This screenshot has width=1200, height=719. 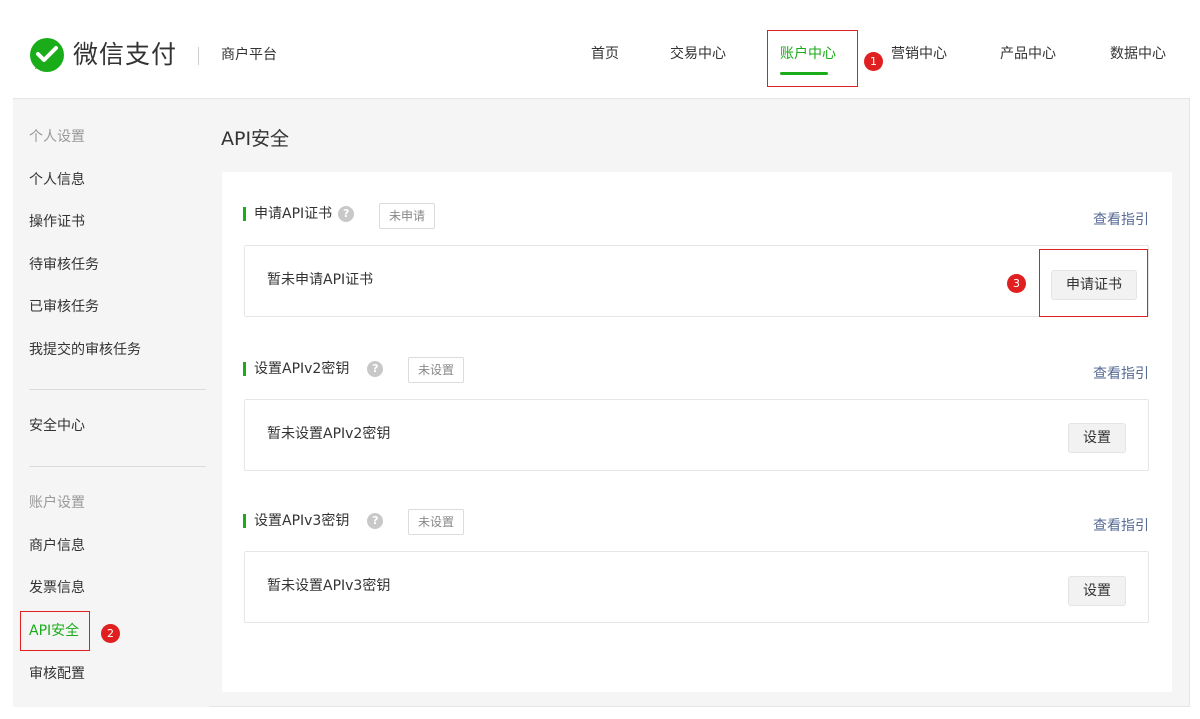 I want to click on set-apiv2-button: 设置, so click(x=1097, y=438).